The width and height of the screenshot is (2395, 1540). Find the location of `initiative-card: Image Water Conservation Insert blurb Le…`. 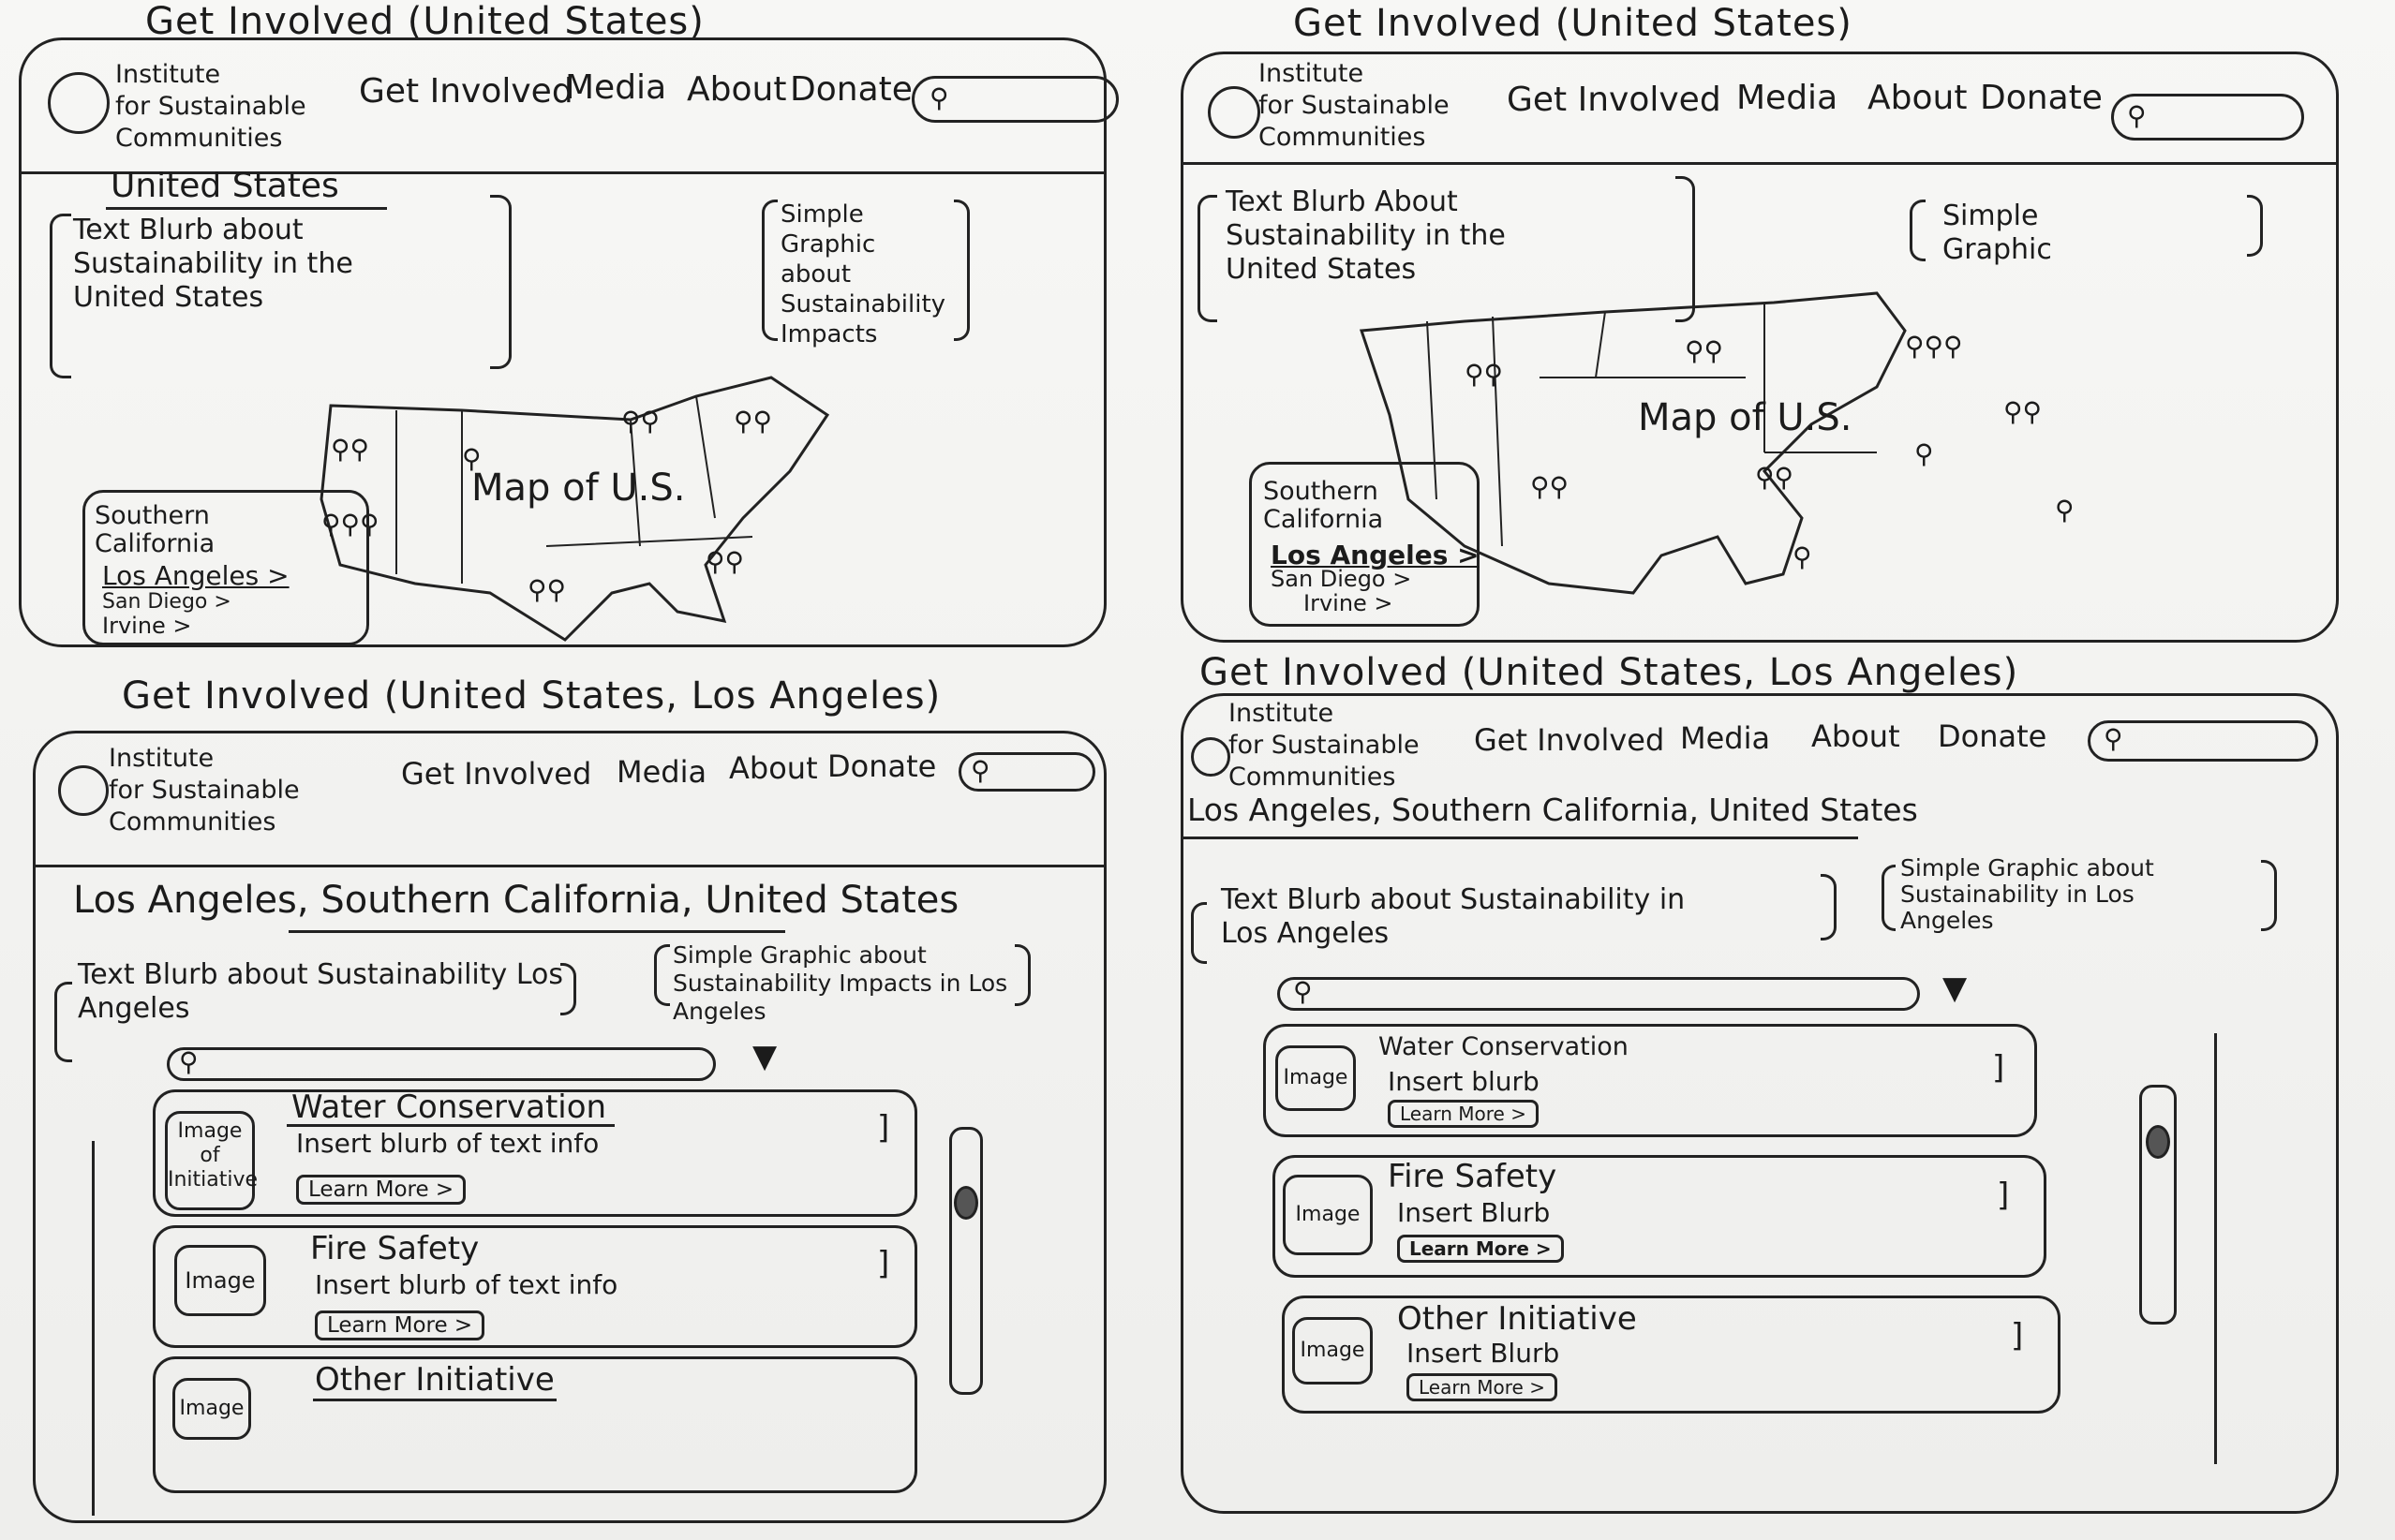

initiative-card: Image Water Conservation Insert blurb Le… is located at coordinates (1650, 1080).